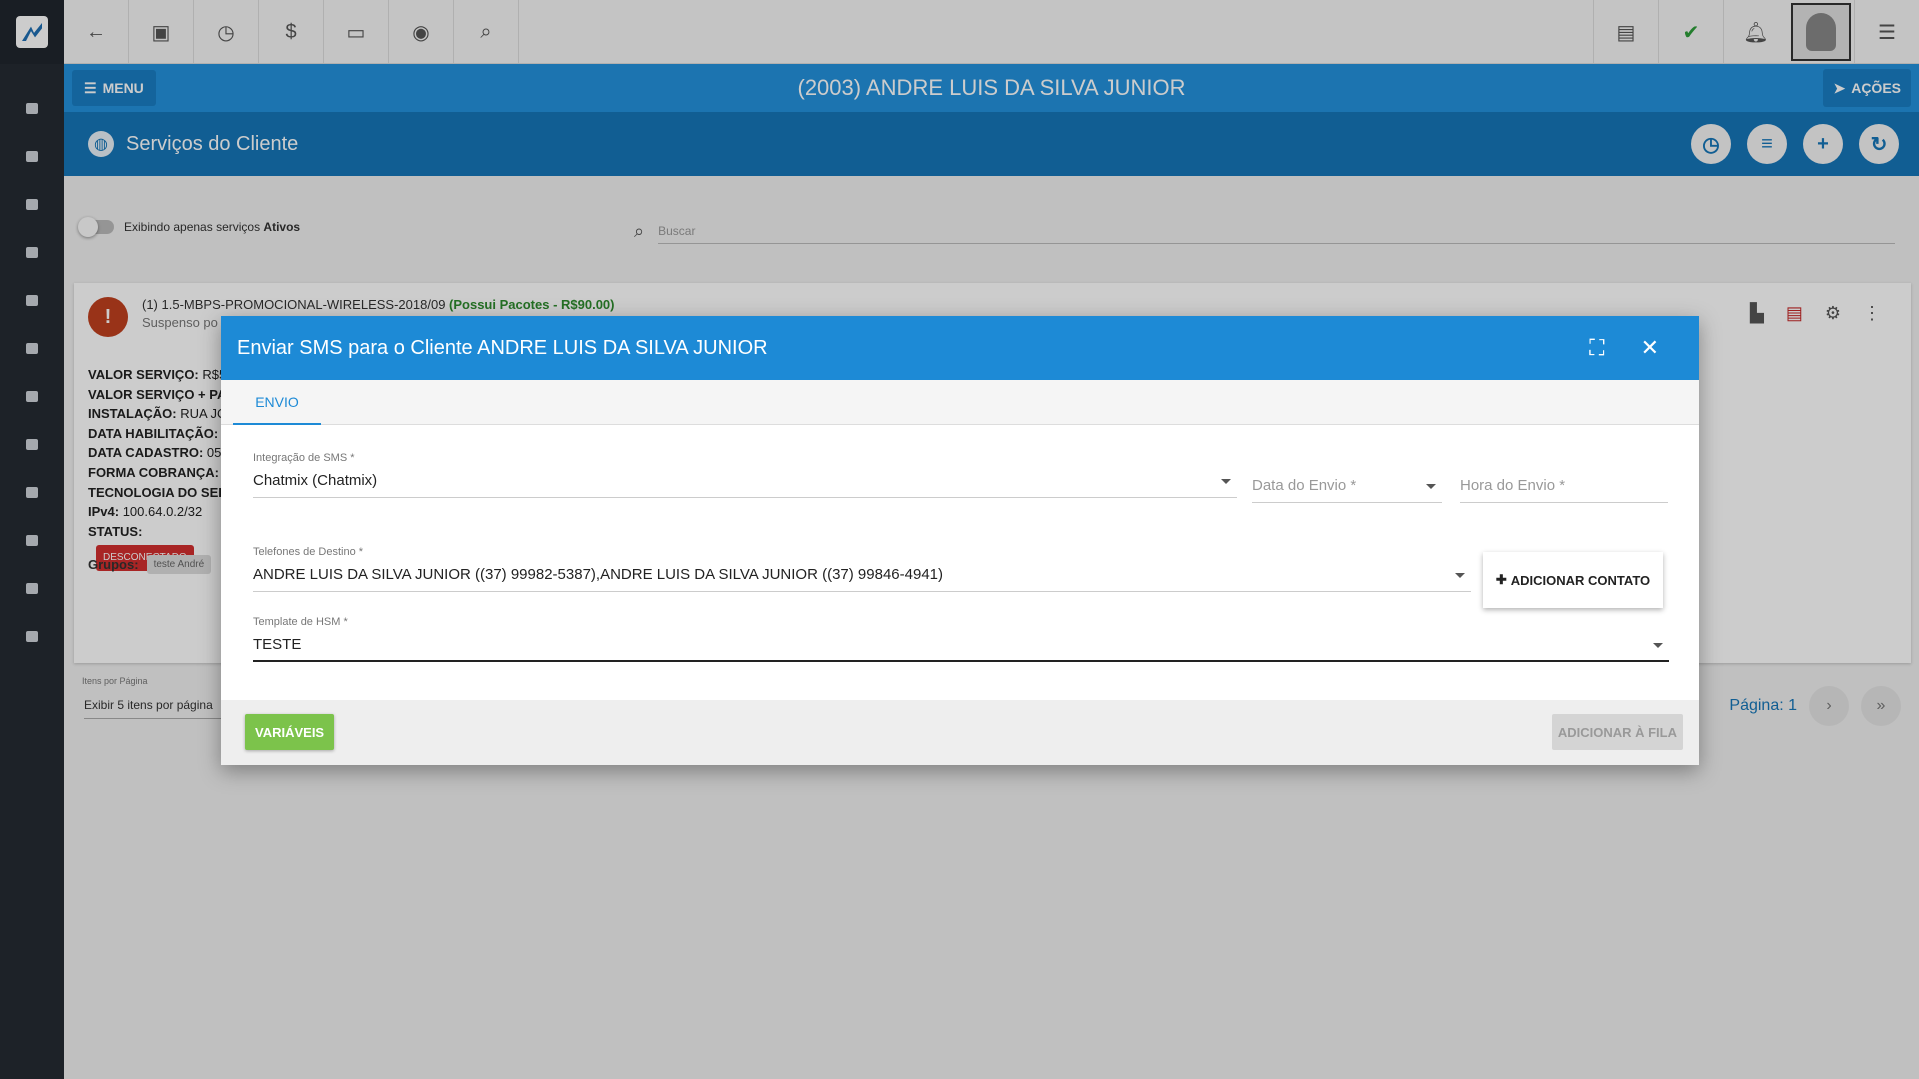 The image size is (1919, 1079). What do you see at coordinates (745, 485) in the screenshot?
I see `integracao-select: Chatmix (Chatmix)` at bounding box center [745, 485].